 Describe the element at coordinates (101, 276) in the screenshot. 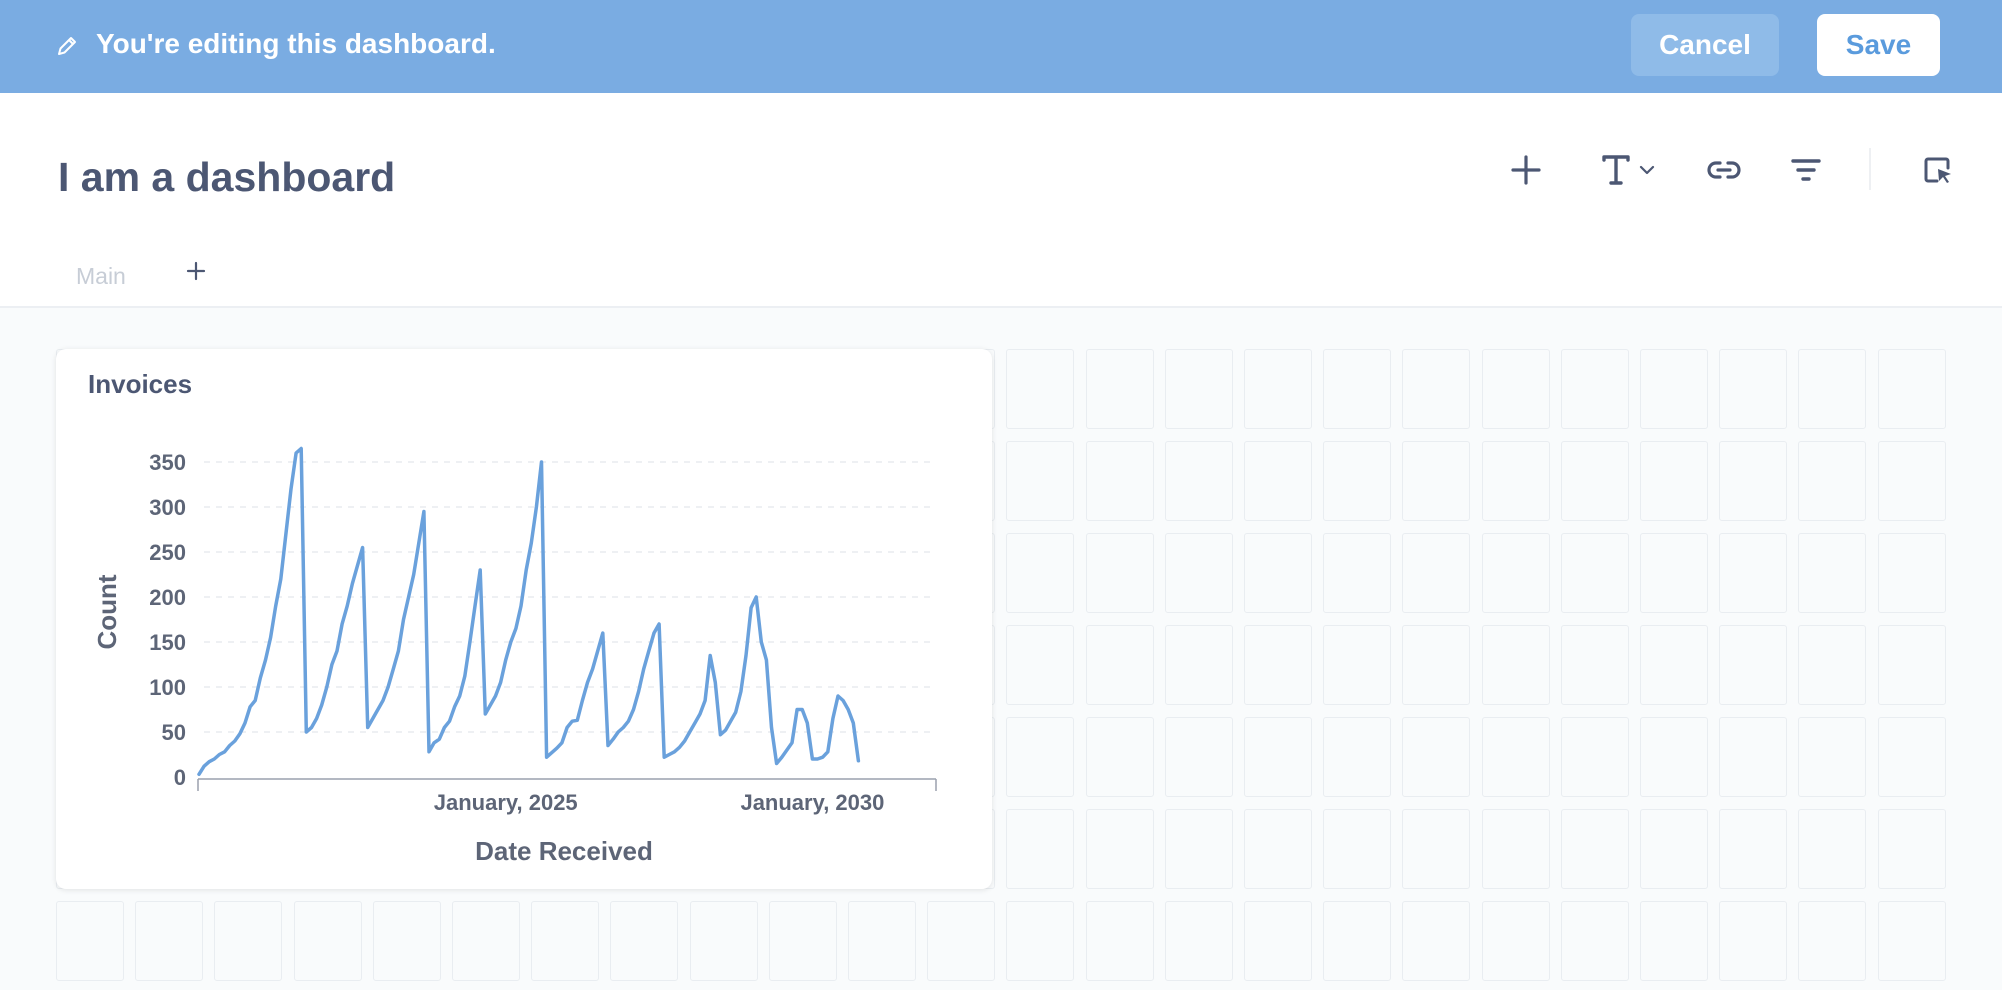

I see `tab-main: Main` at that location.